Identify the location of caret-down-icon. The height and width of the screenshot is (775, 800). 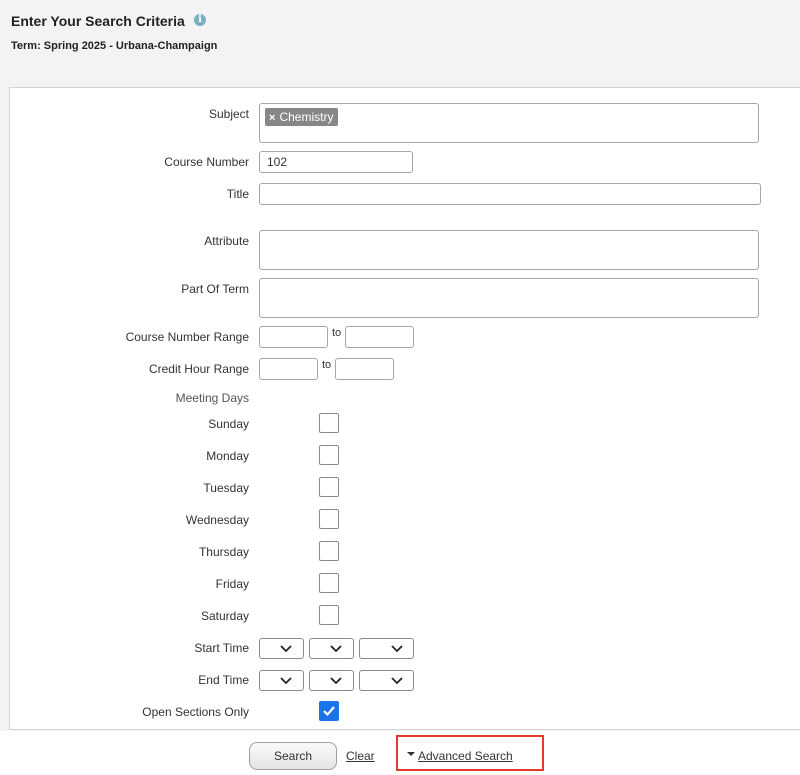
(411, 754).